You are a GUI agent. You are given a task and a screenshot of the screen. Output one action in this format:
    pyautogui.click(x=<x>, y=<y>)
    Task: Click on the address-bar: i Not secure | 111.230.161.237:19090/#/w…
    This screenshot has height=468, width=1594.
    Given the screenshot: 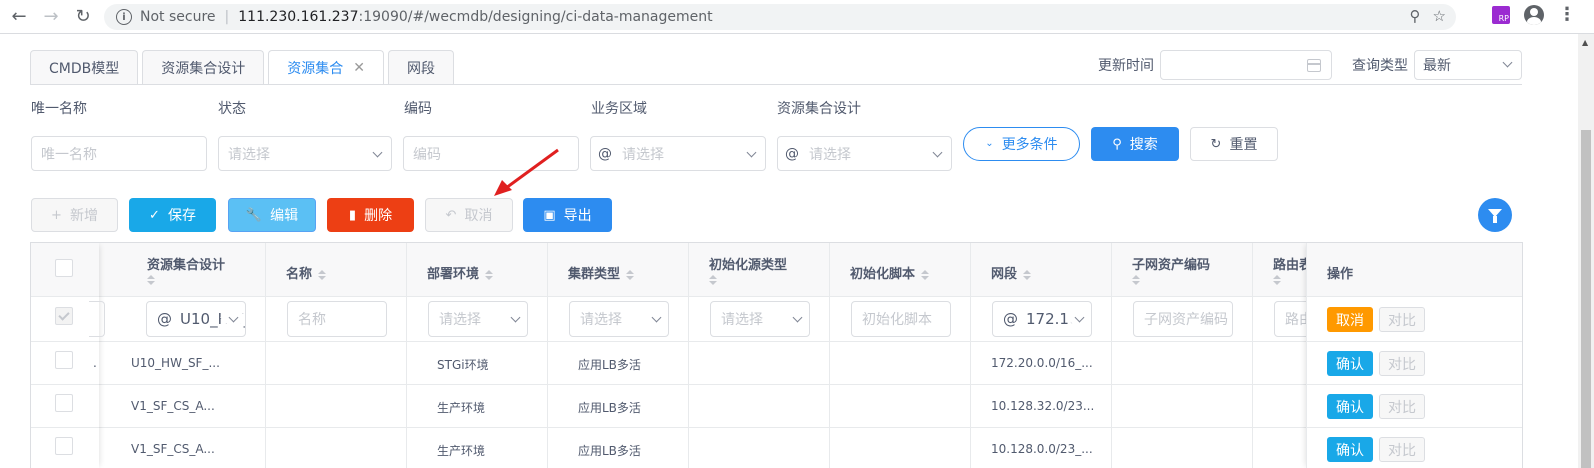 What is the action you would take?
    pyautogui.click(x=780, y=17)
    